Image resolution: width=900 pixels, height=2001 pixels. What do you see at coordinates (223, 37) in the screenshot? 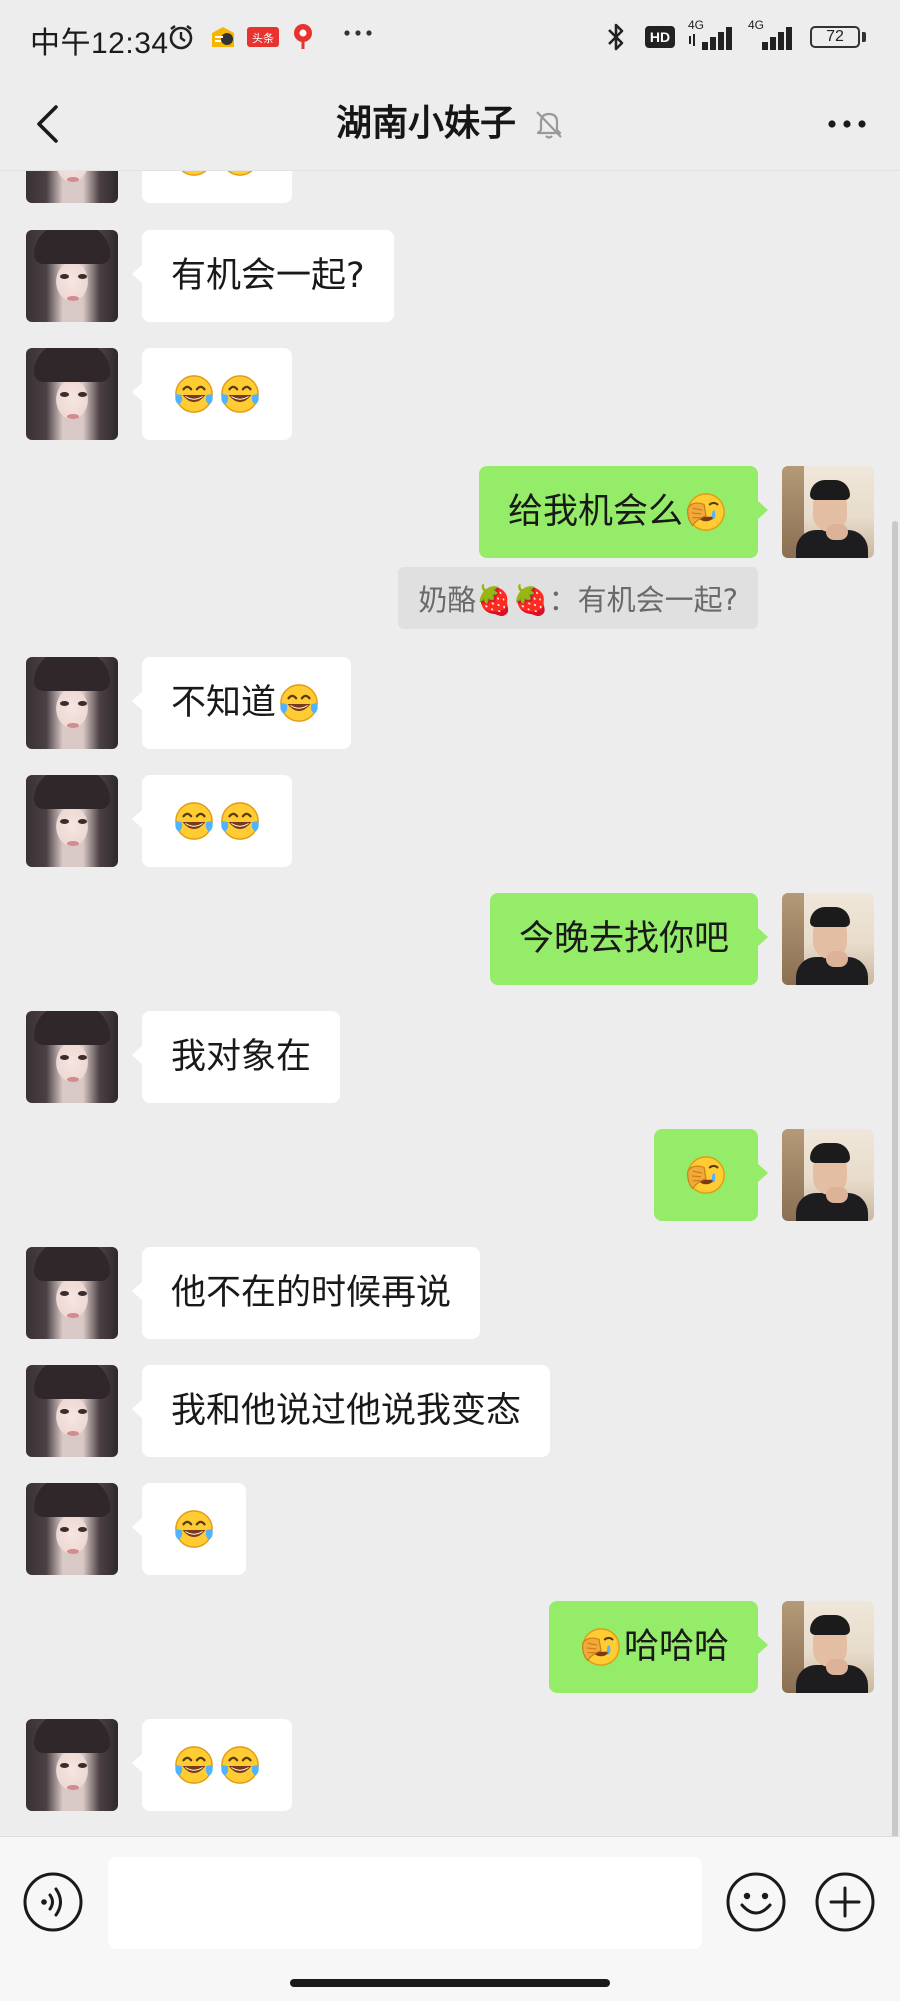
I see `app-notification-icon` at bounding box center [223, 37].